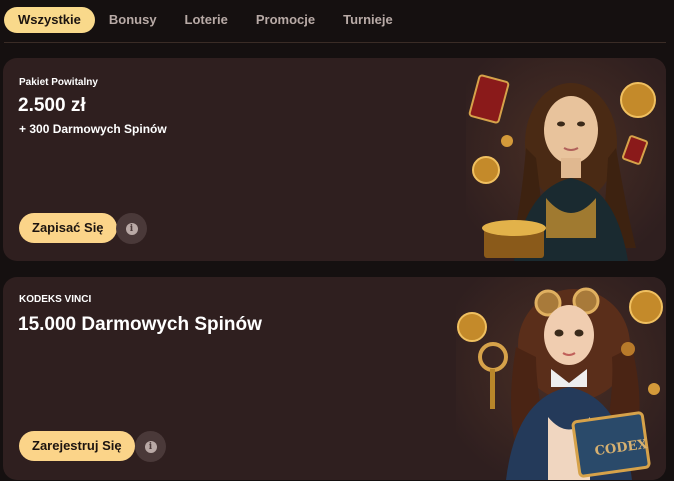  I want to click on register-button: Zapisać Się, so click(68, 228).